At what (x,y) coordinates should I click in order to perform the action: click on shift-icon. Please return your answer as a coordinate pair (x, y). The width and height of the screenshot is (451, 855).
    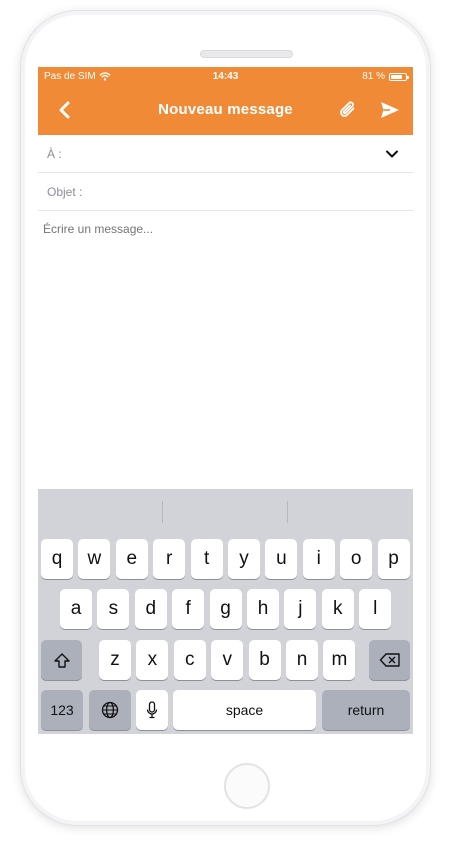
    Looking at the image, I should click on (61, 660).